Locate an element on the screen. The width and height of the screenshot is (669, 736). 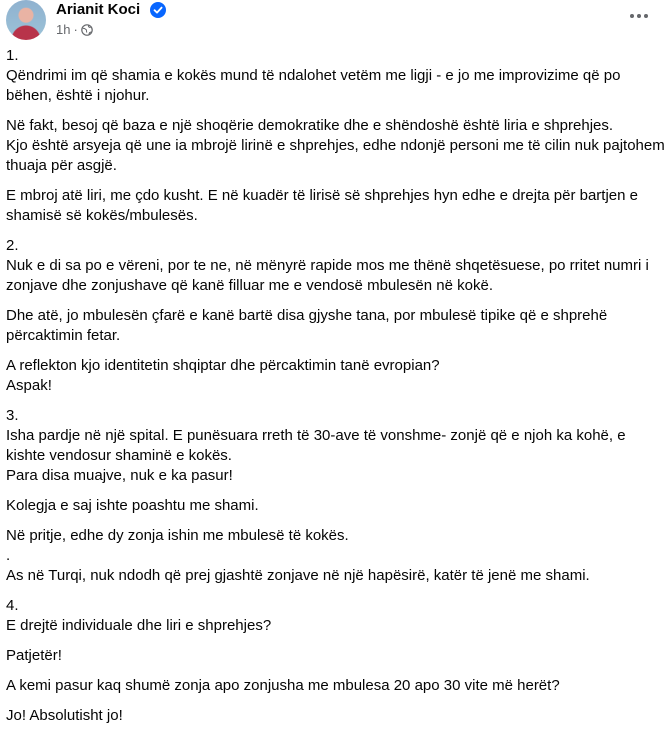
verified-badge-icon is located at coordinates (158, 10).